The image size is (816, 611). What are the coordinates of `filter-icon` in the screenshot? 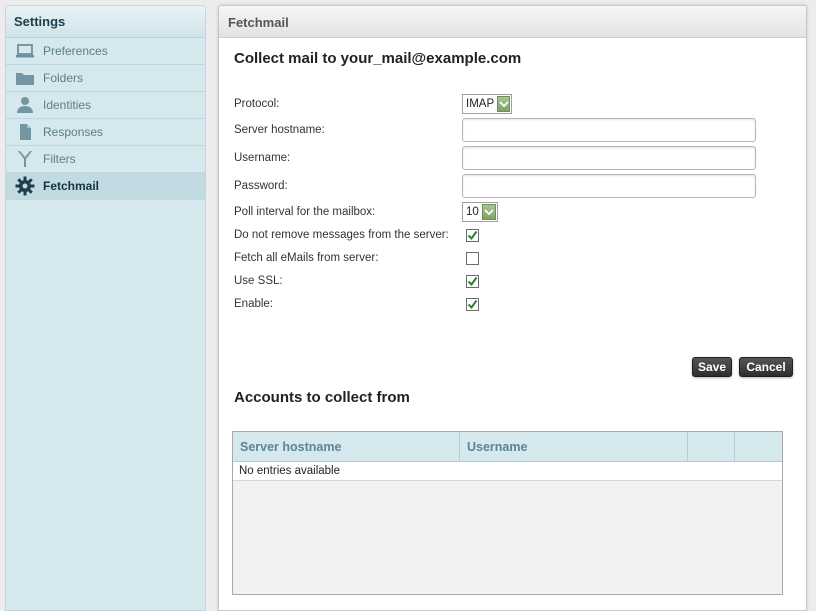 It's located at (25, 159).